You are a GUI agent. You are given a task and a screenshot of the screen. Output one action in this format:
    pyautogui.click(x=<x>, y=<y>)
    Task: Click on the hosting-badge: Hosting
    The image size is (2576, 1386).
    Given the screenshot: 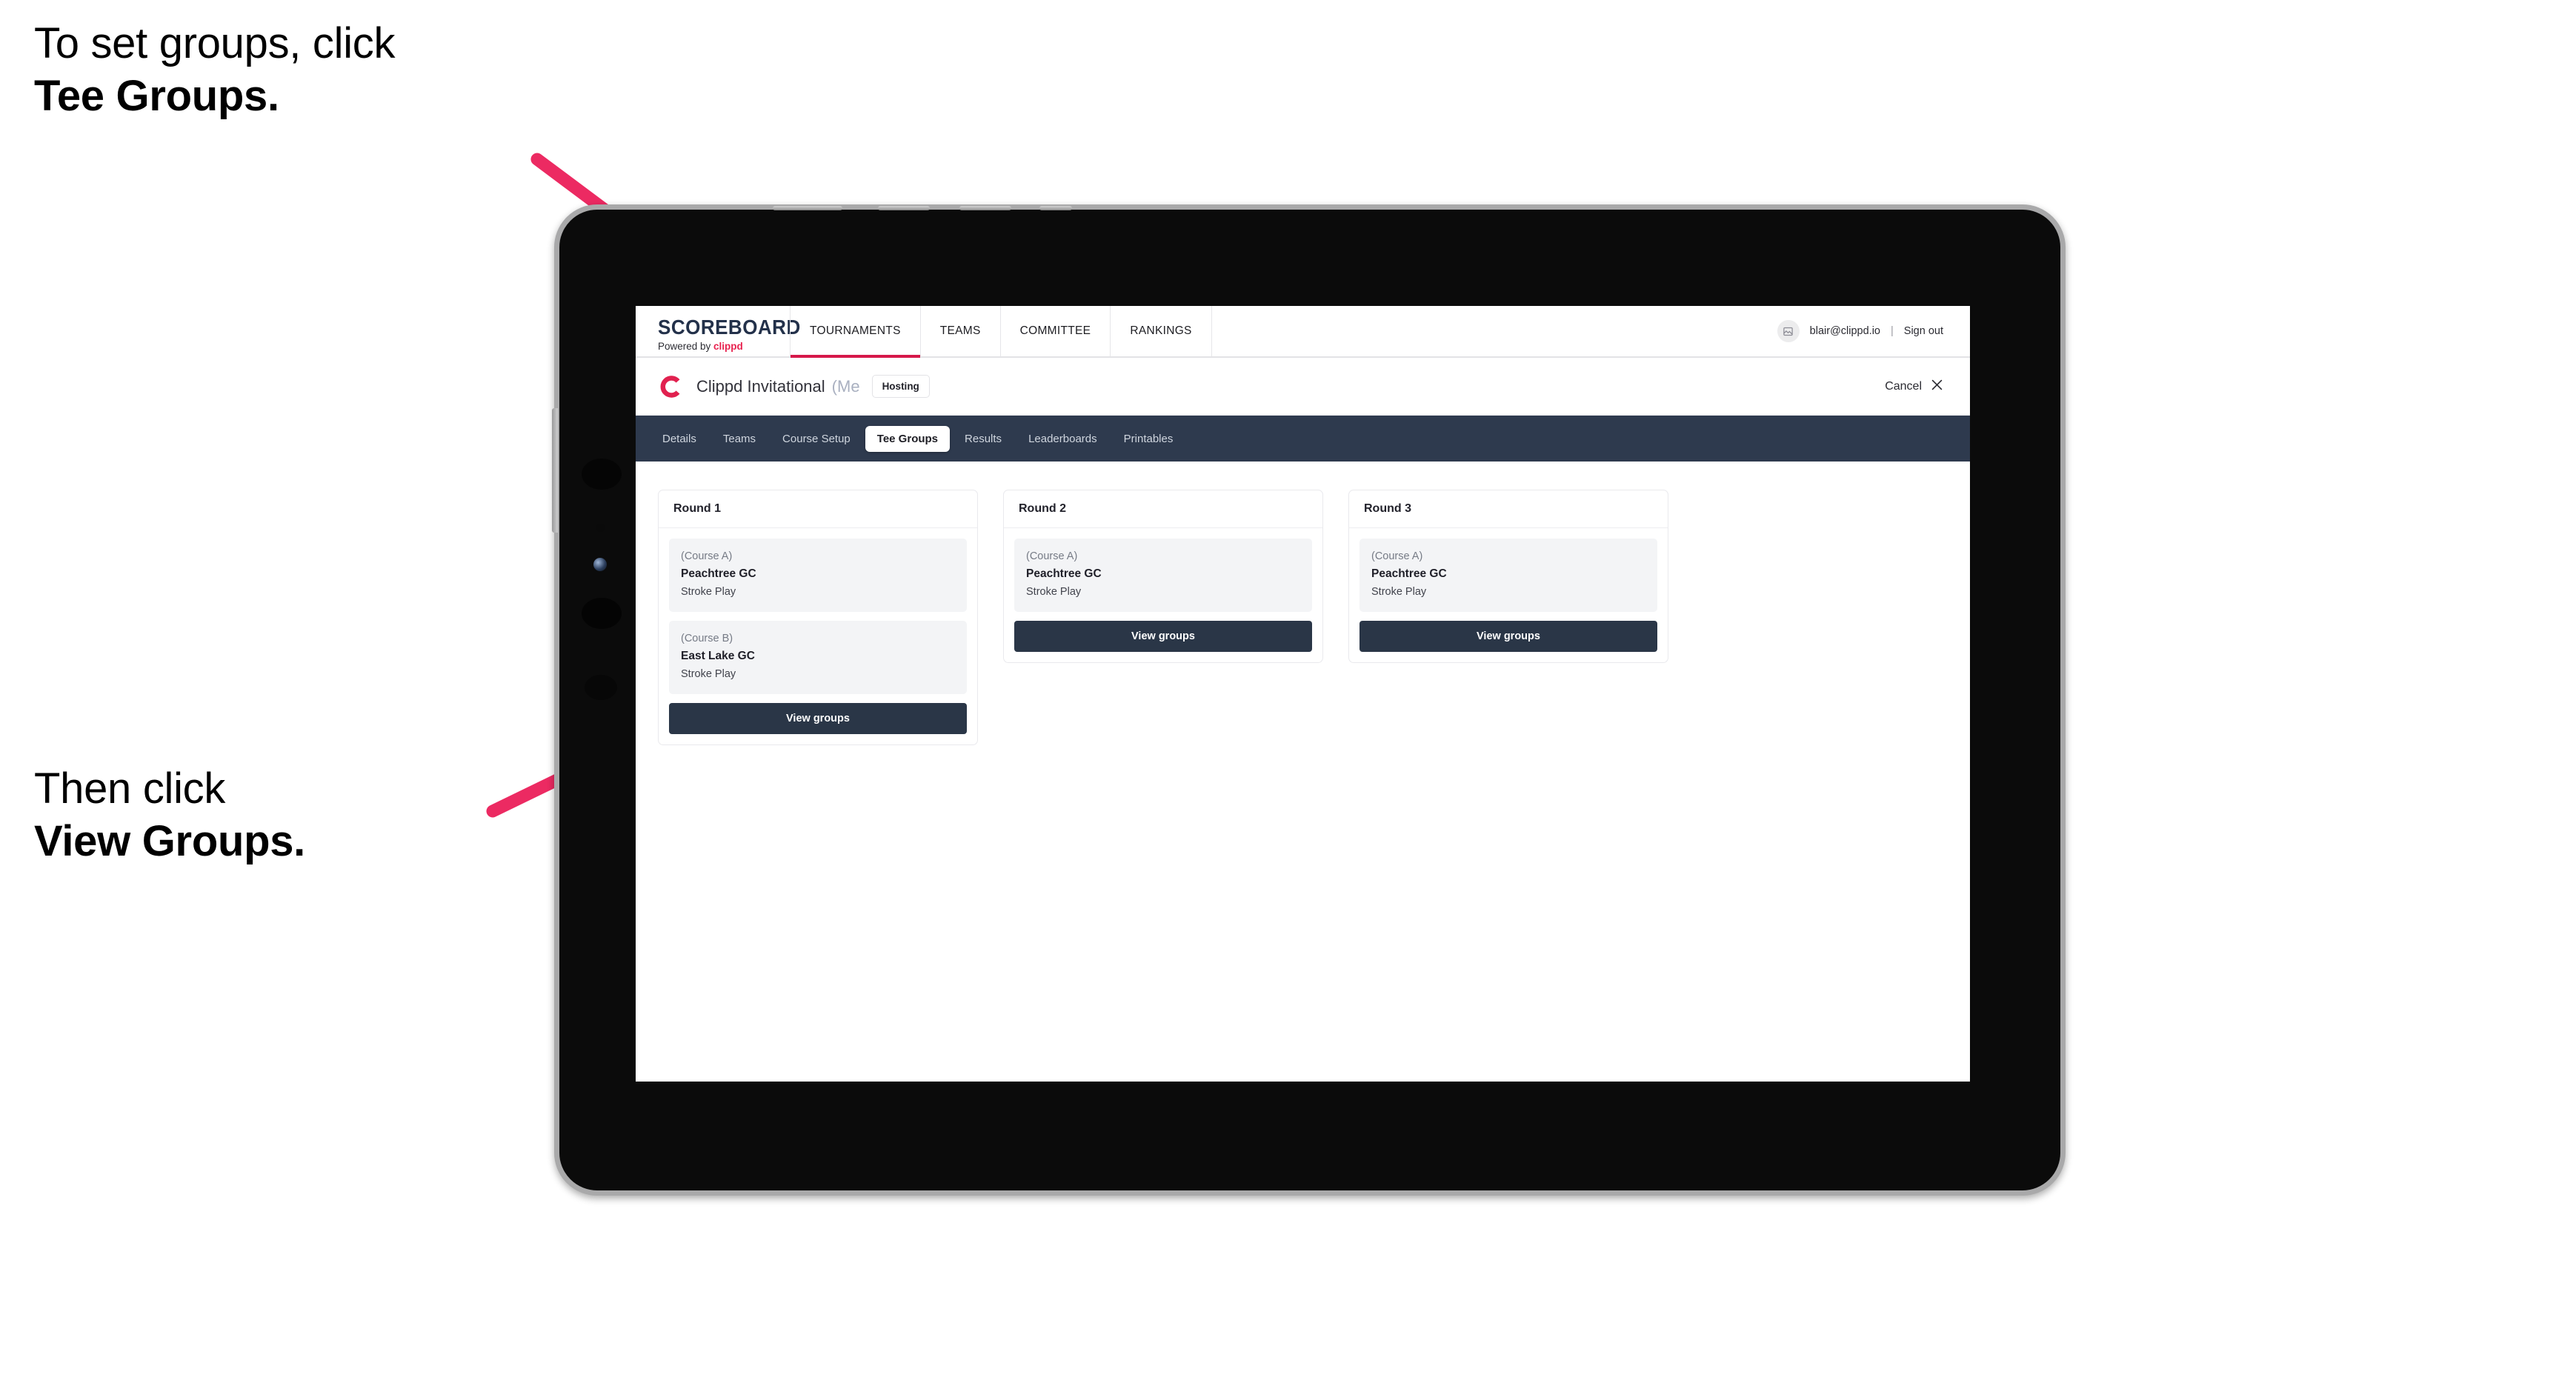 What is the action you would take?
    pyautogui.click(x=900, y=387)
    